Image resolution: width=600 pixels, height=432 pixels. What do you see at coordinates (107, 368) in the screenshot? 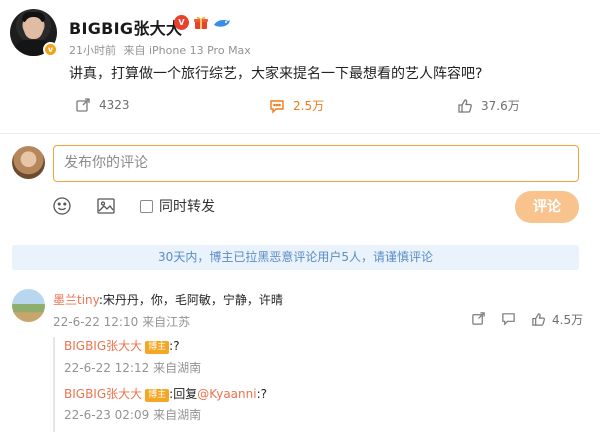
I see `reply-date: 22-6-22 12:12` at bounding box center [107, 368].